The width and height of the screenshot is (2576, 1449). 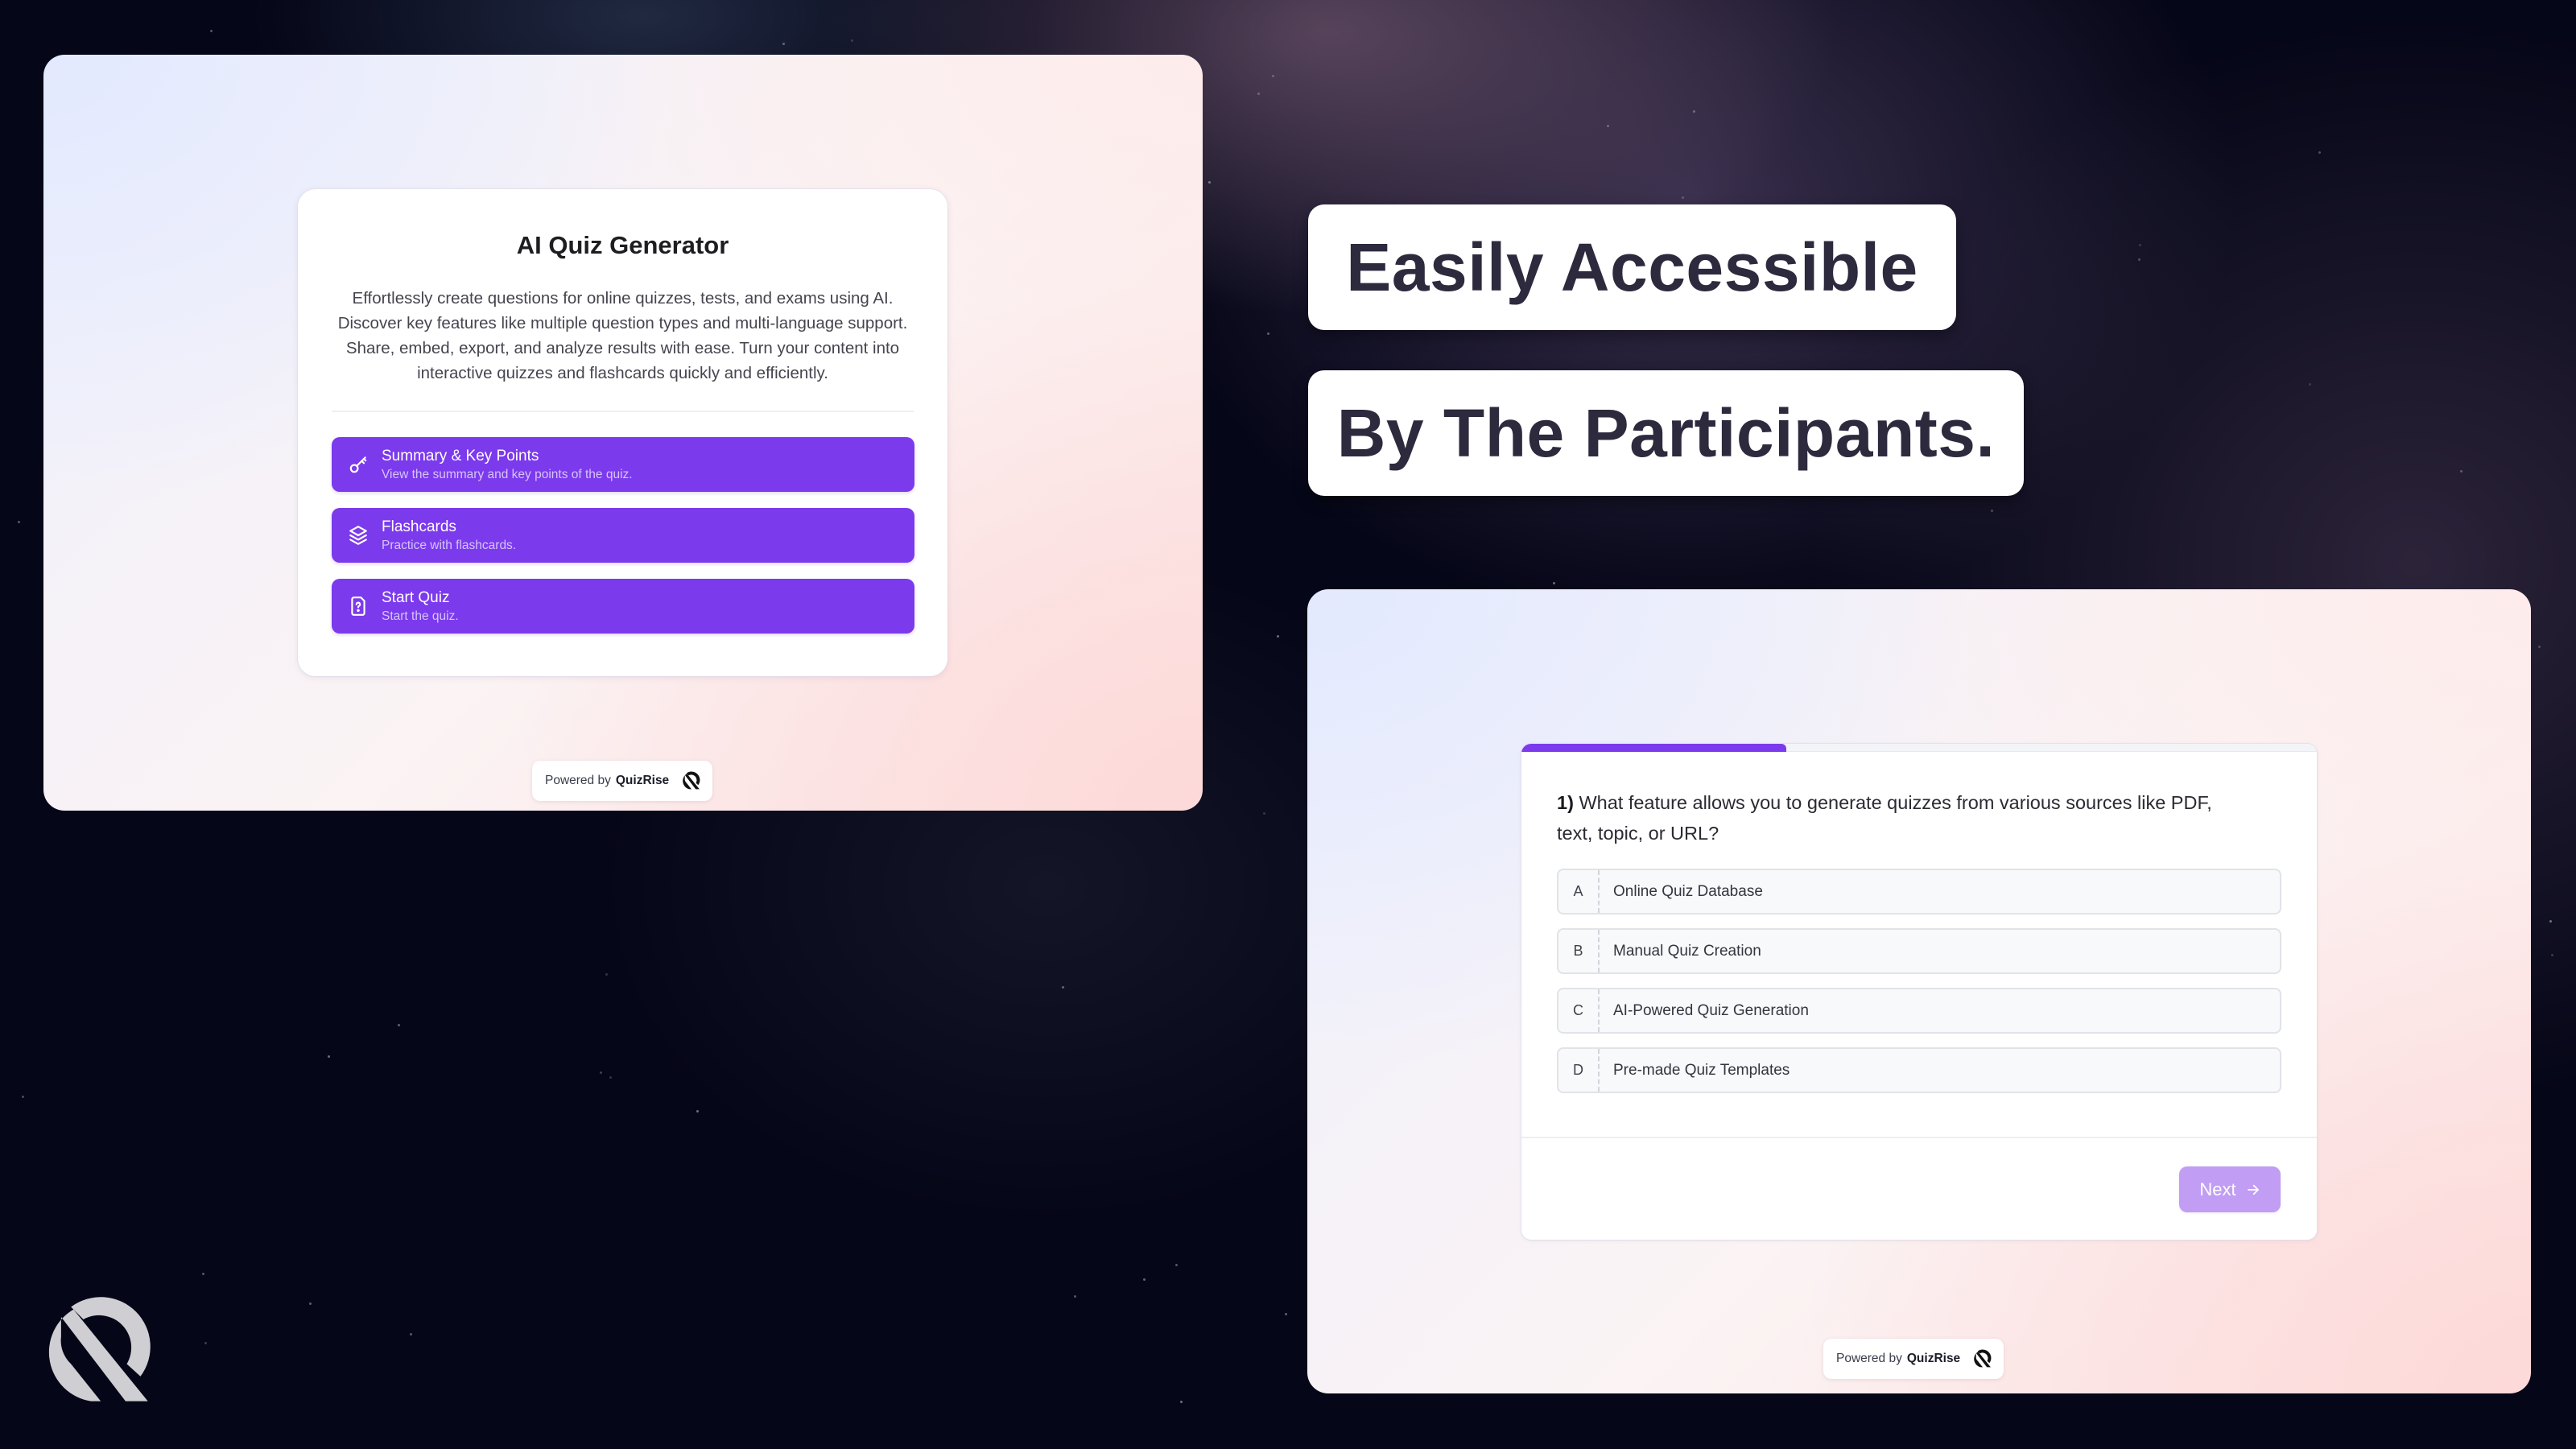 What do you see at coordinates (623, 606) in the screenshot?
I see `start-quiz-button: Start Quiz Start the quiz.` at bounding box center [623, 606].